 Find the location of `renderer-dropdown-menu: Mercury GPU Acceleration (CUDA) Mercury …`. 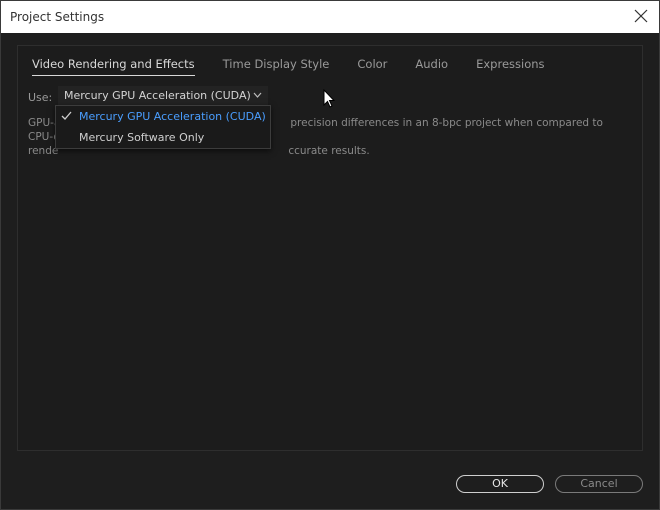

renderer-dropdown-menu: Mercury GPU Acceleration (CUDA) Mercury … is located at coordinates (163, 127).